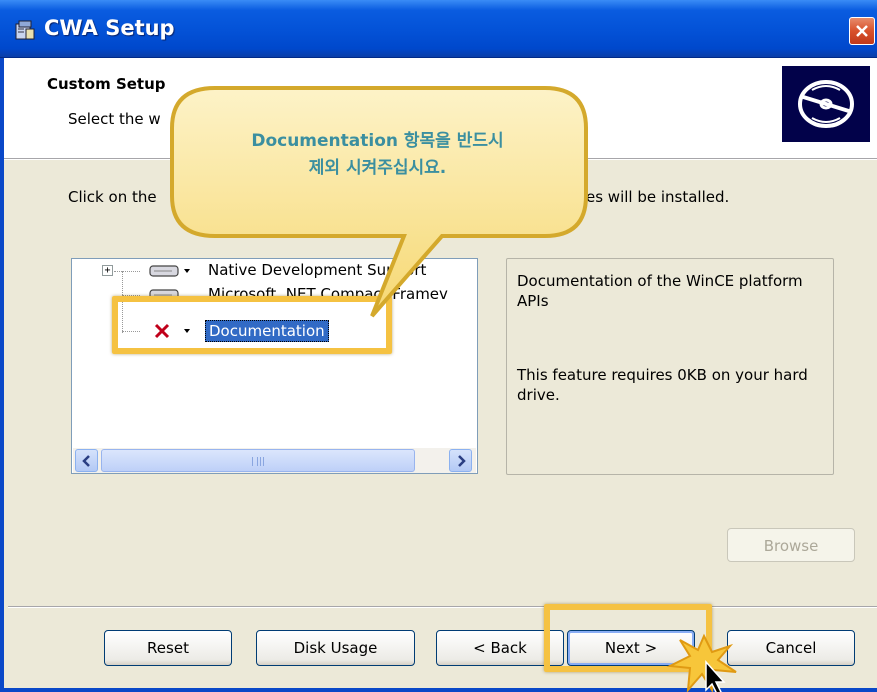 Image resolution: width=877 pixels, height=692 pixels. What do you see at coordinates (701, 662) in the screenshot?
I see `click-burst-icon` at bounding box center [701, 662].